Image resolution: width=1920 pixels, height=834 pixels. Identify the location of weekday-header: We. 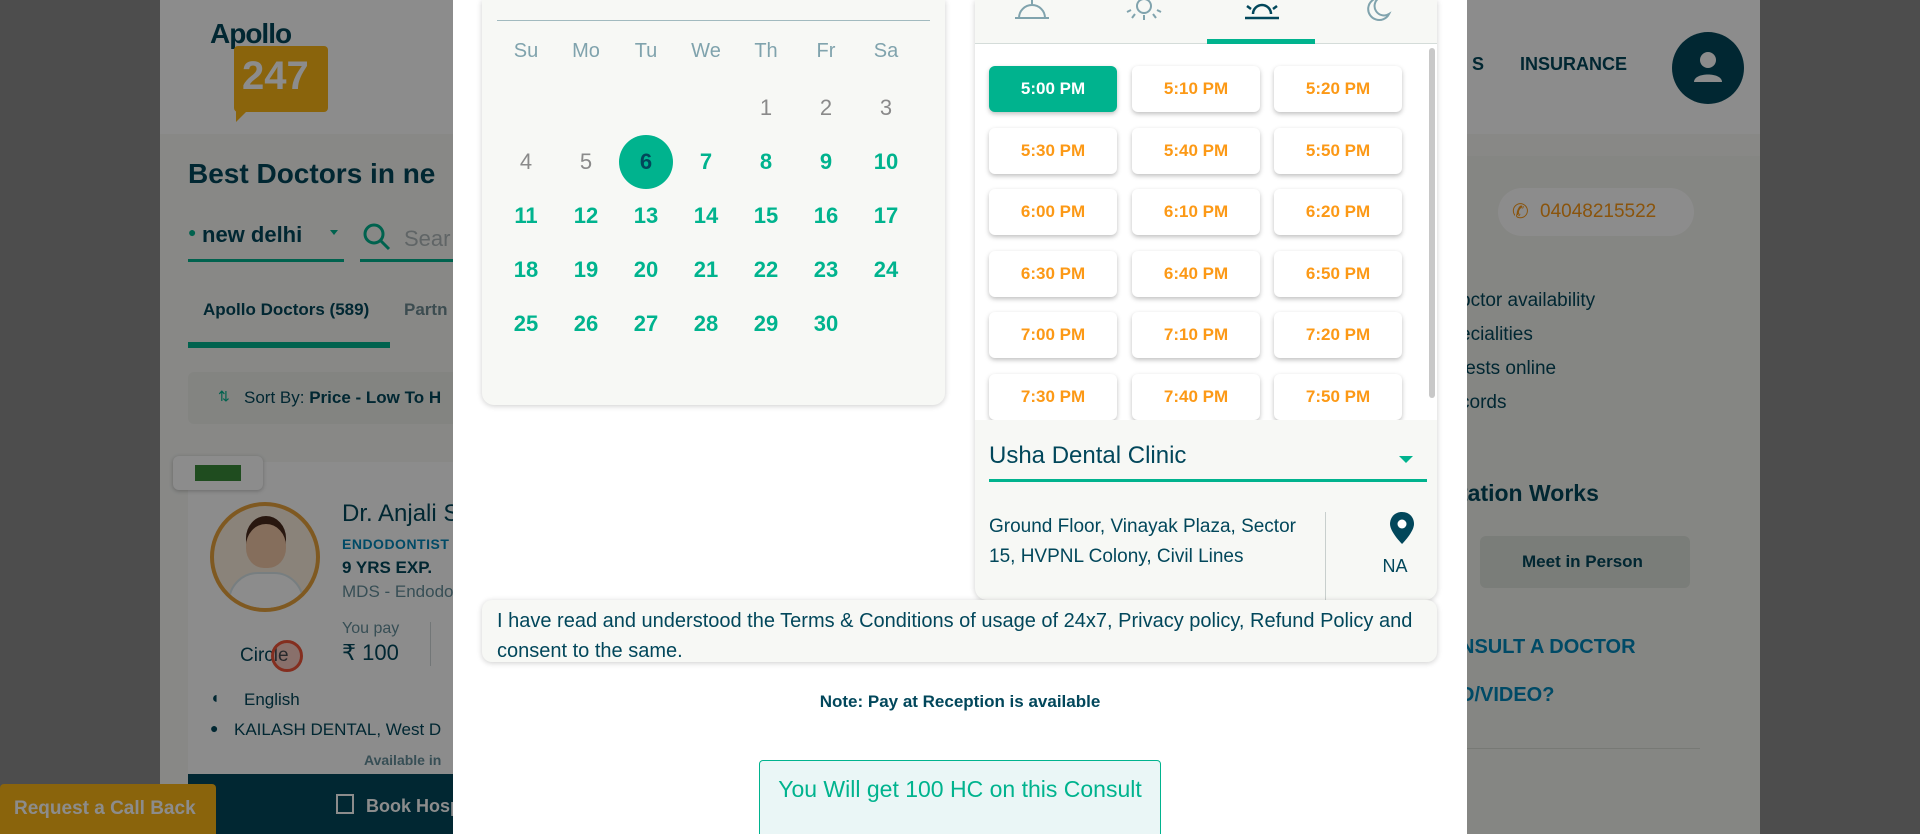
(706, 51).